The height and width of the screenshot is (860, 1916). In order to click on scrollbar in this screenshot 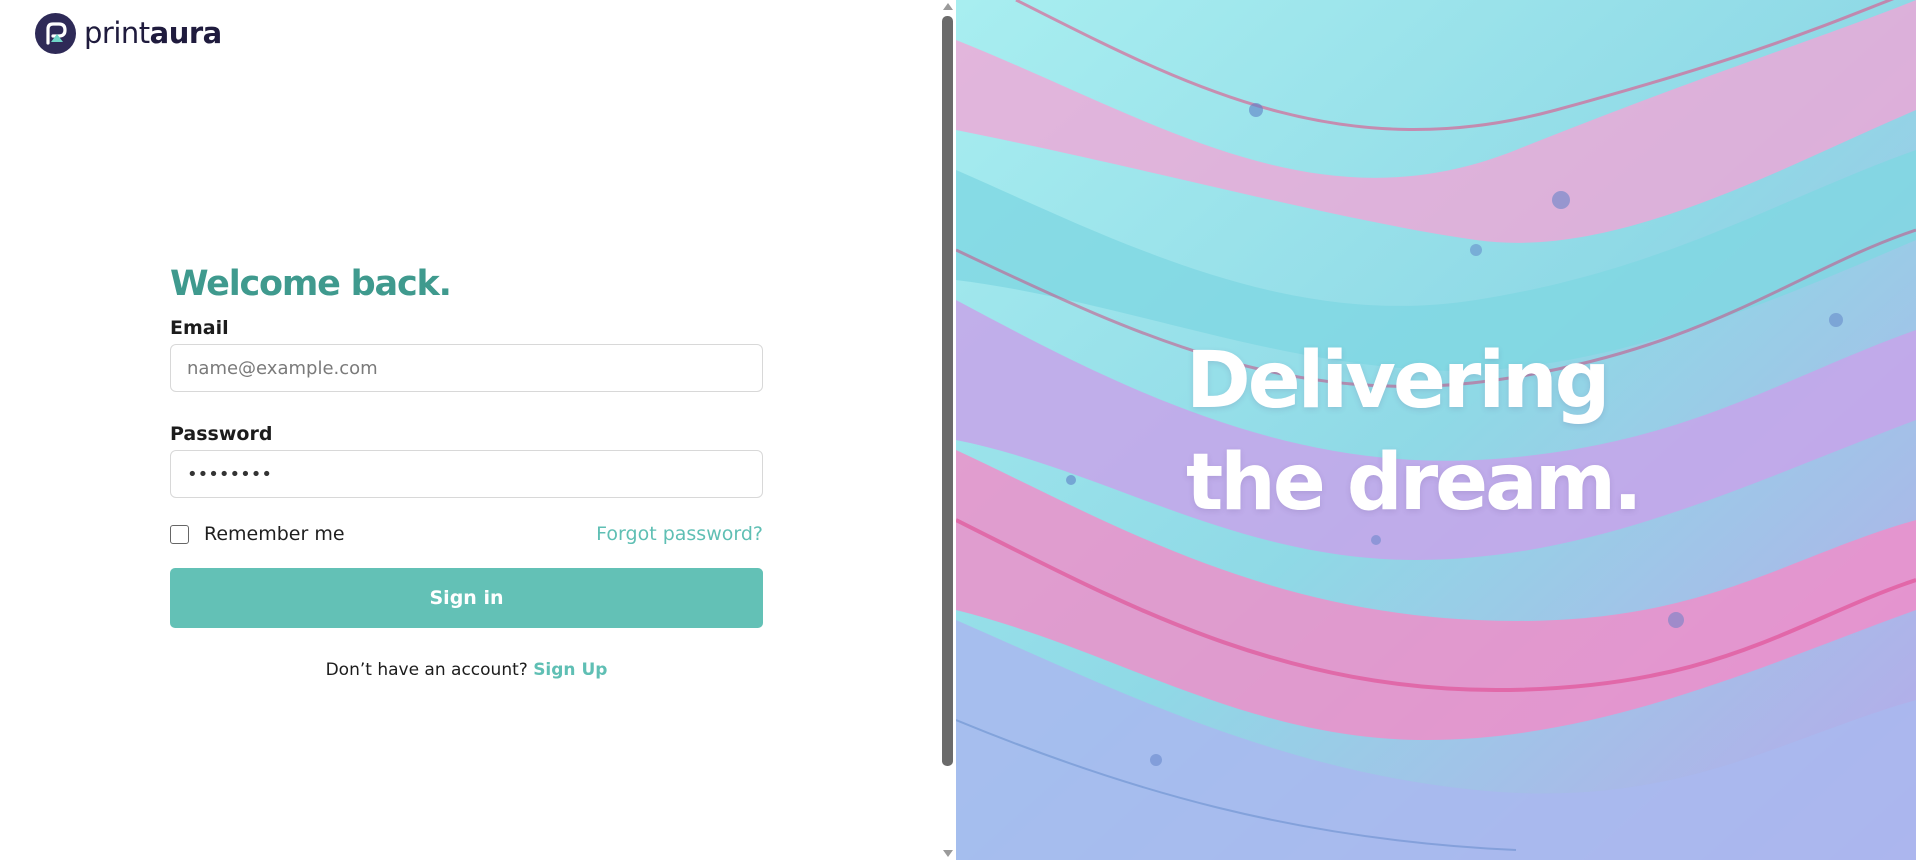, I will do `click(948, 430)`.